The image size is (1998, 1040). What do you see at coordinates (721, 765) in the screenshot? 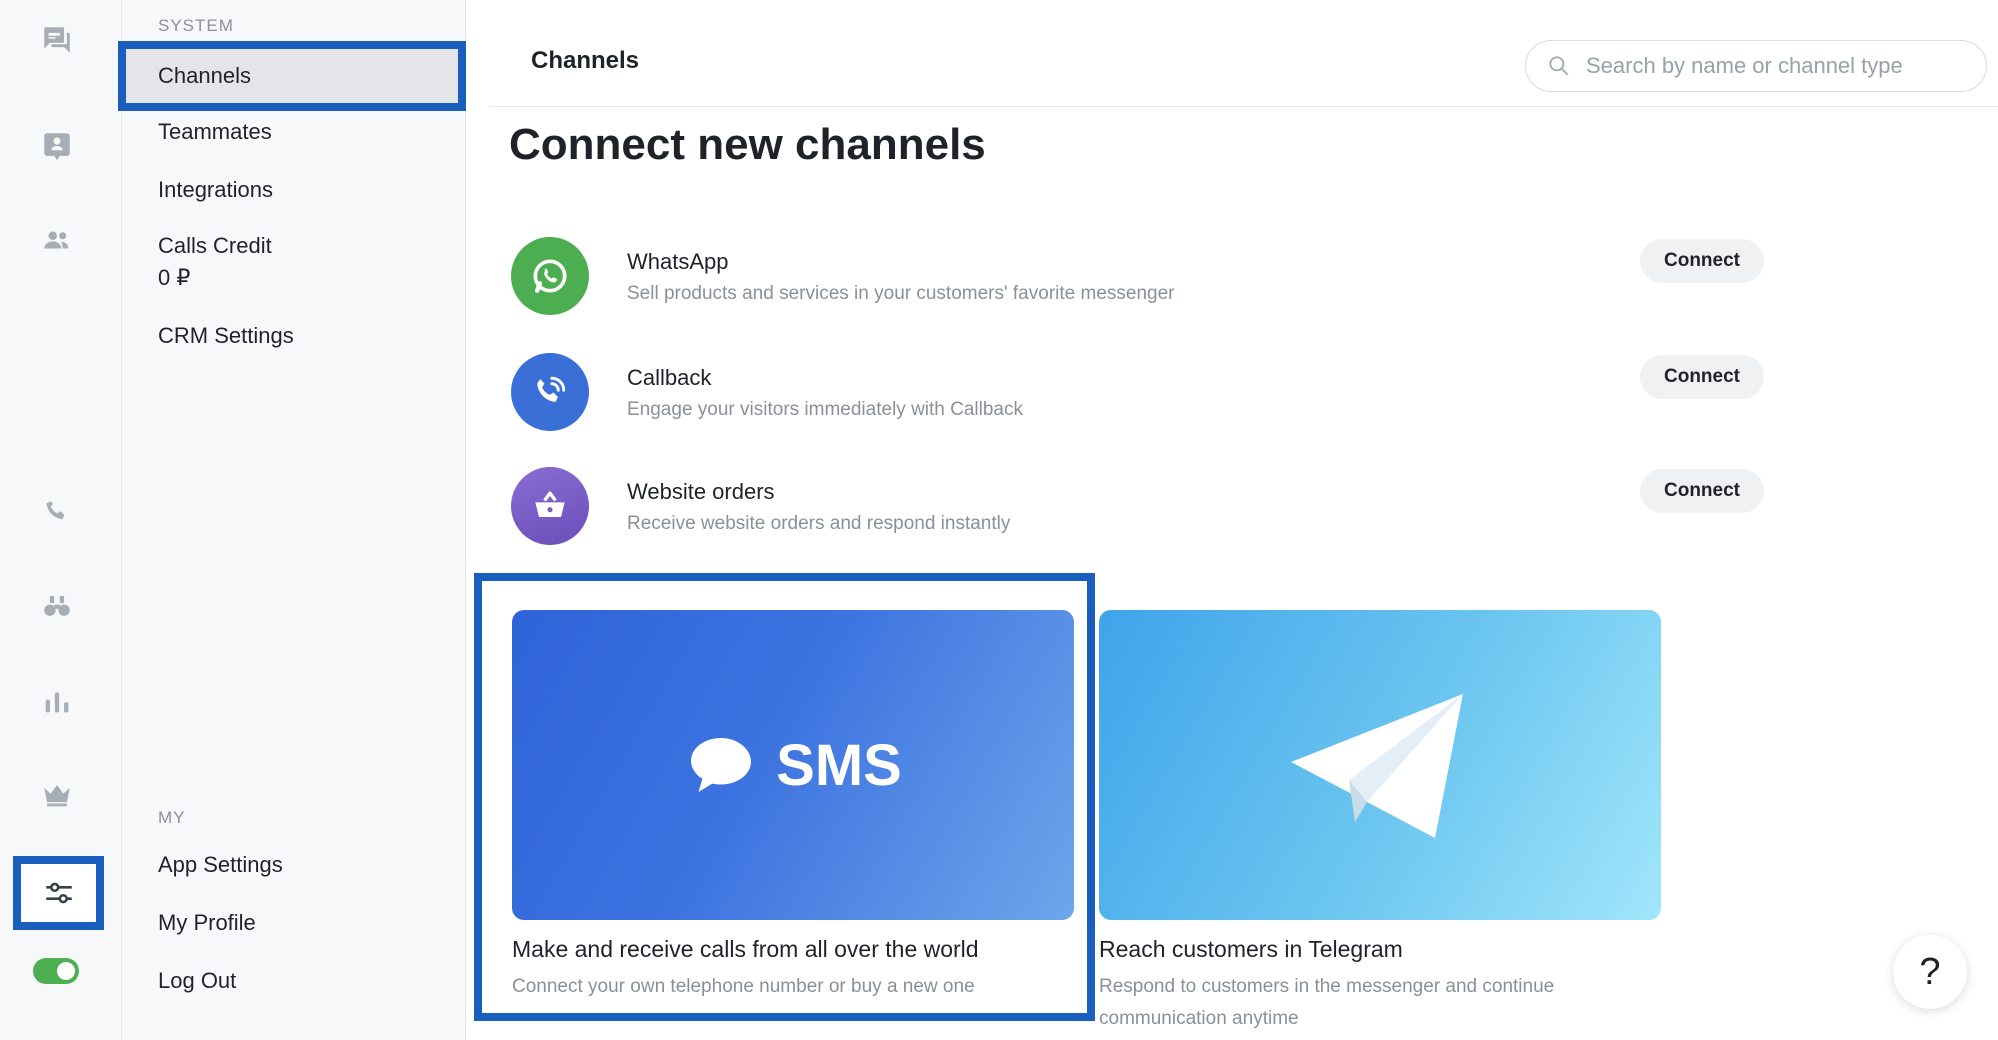
I see `speech-bubble-icon` at bounding box center [721, 765].